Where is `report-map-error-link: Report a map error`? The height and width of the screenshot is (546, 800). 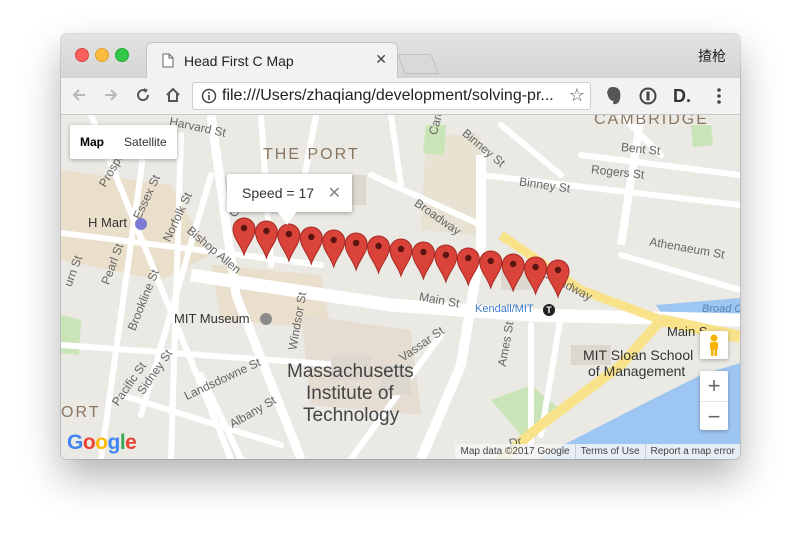 report-map-error-link: Report a map error is located at coordinates (692, 451).